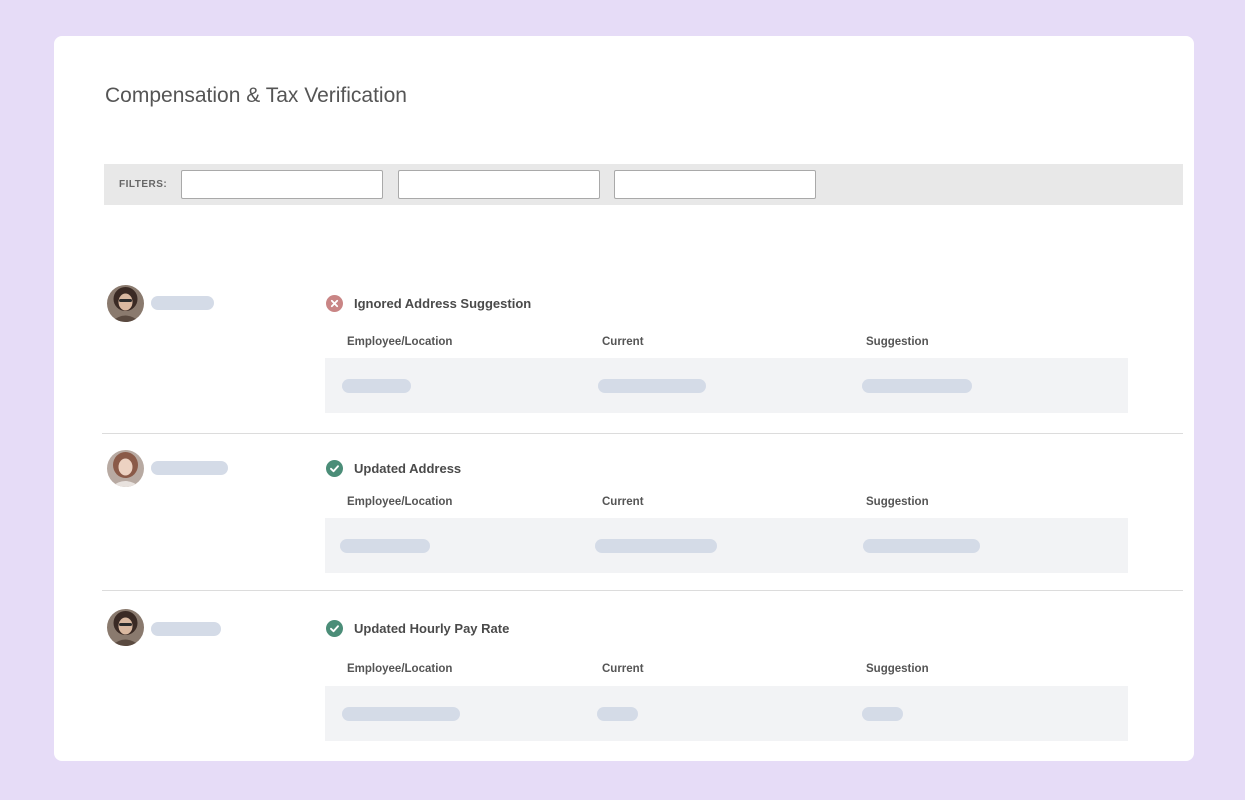  Describe the element at coordinates (443, 303) in the screenshot. I see `status-title: Ignored Address Suggestion` at that location.